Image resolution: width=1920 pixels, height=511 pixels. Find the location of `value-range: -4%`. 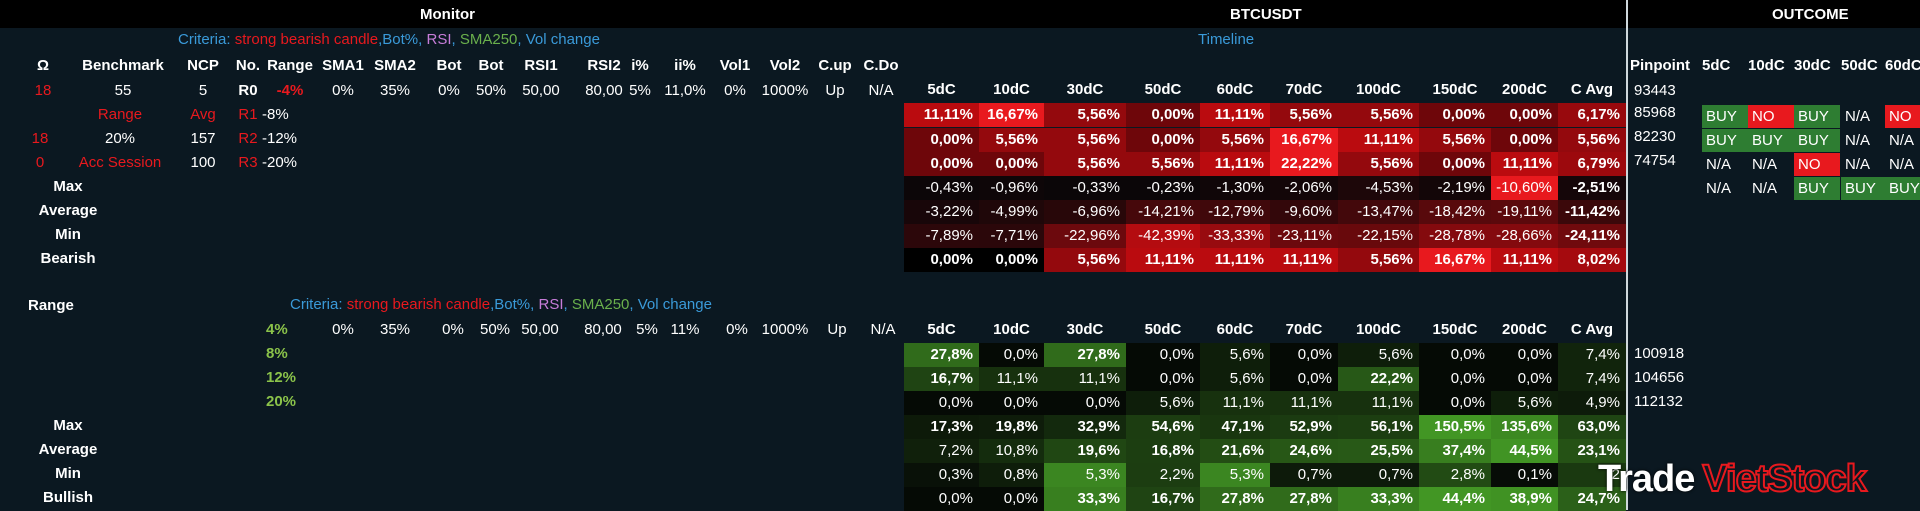

value-range: -4% is located at coordinates (290, 90).